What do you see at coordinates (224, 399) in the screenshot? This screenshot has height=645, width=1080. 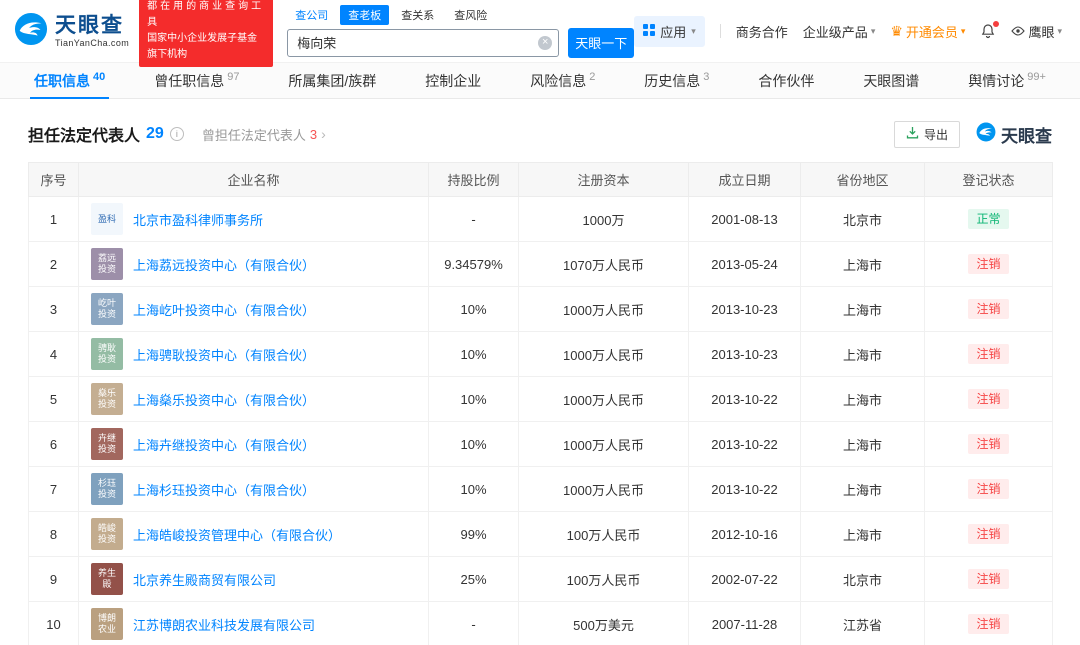 I see `company-link: 上海燊乐投资中心（有限合伙）` at bounding box center [224, 399].